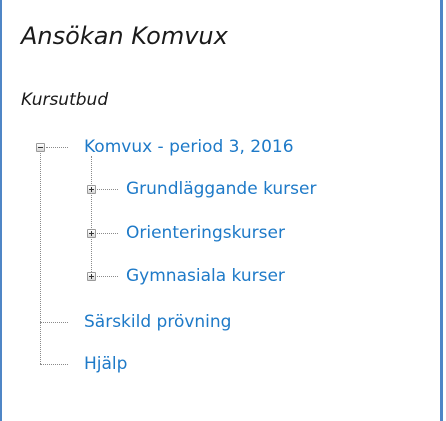 The image size is (446, 421). What do you see at coordinates (205, 276) in the screenshot?
I see `tree-node-gymnasiala: Gymnasiala kurser` at bounding box center [205, 276].